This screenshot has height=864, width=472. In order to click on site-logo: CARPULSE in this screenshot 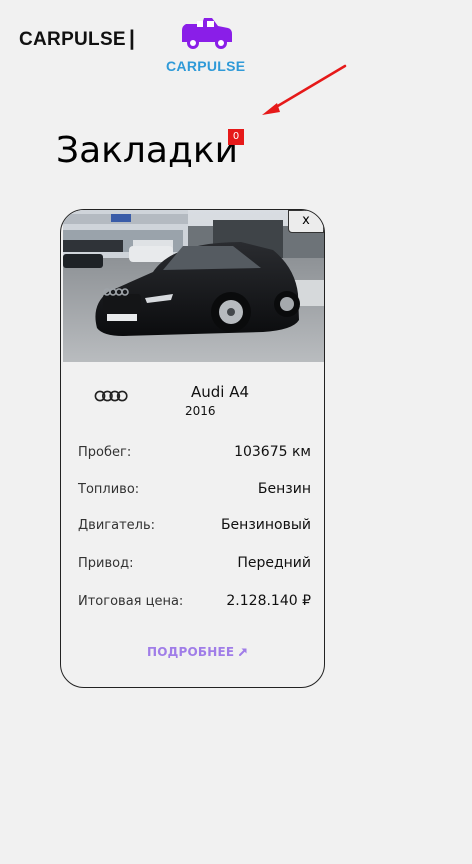, I will do `click(208, 45)`.